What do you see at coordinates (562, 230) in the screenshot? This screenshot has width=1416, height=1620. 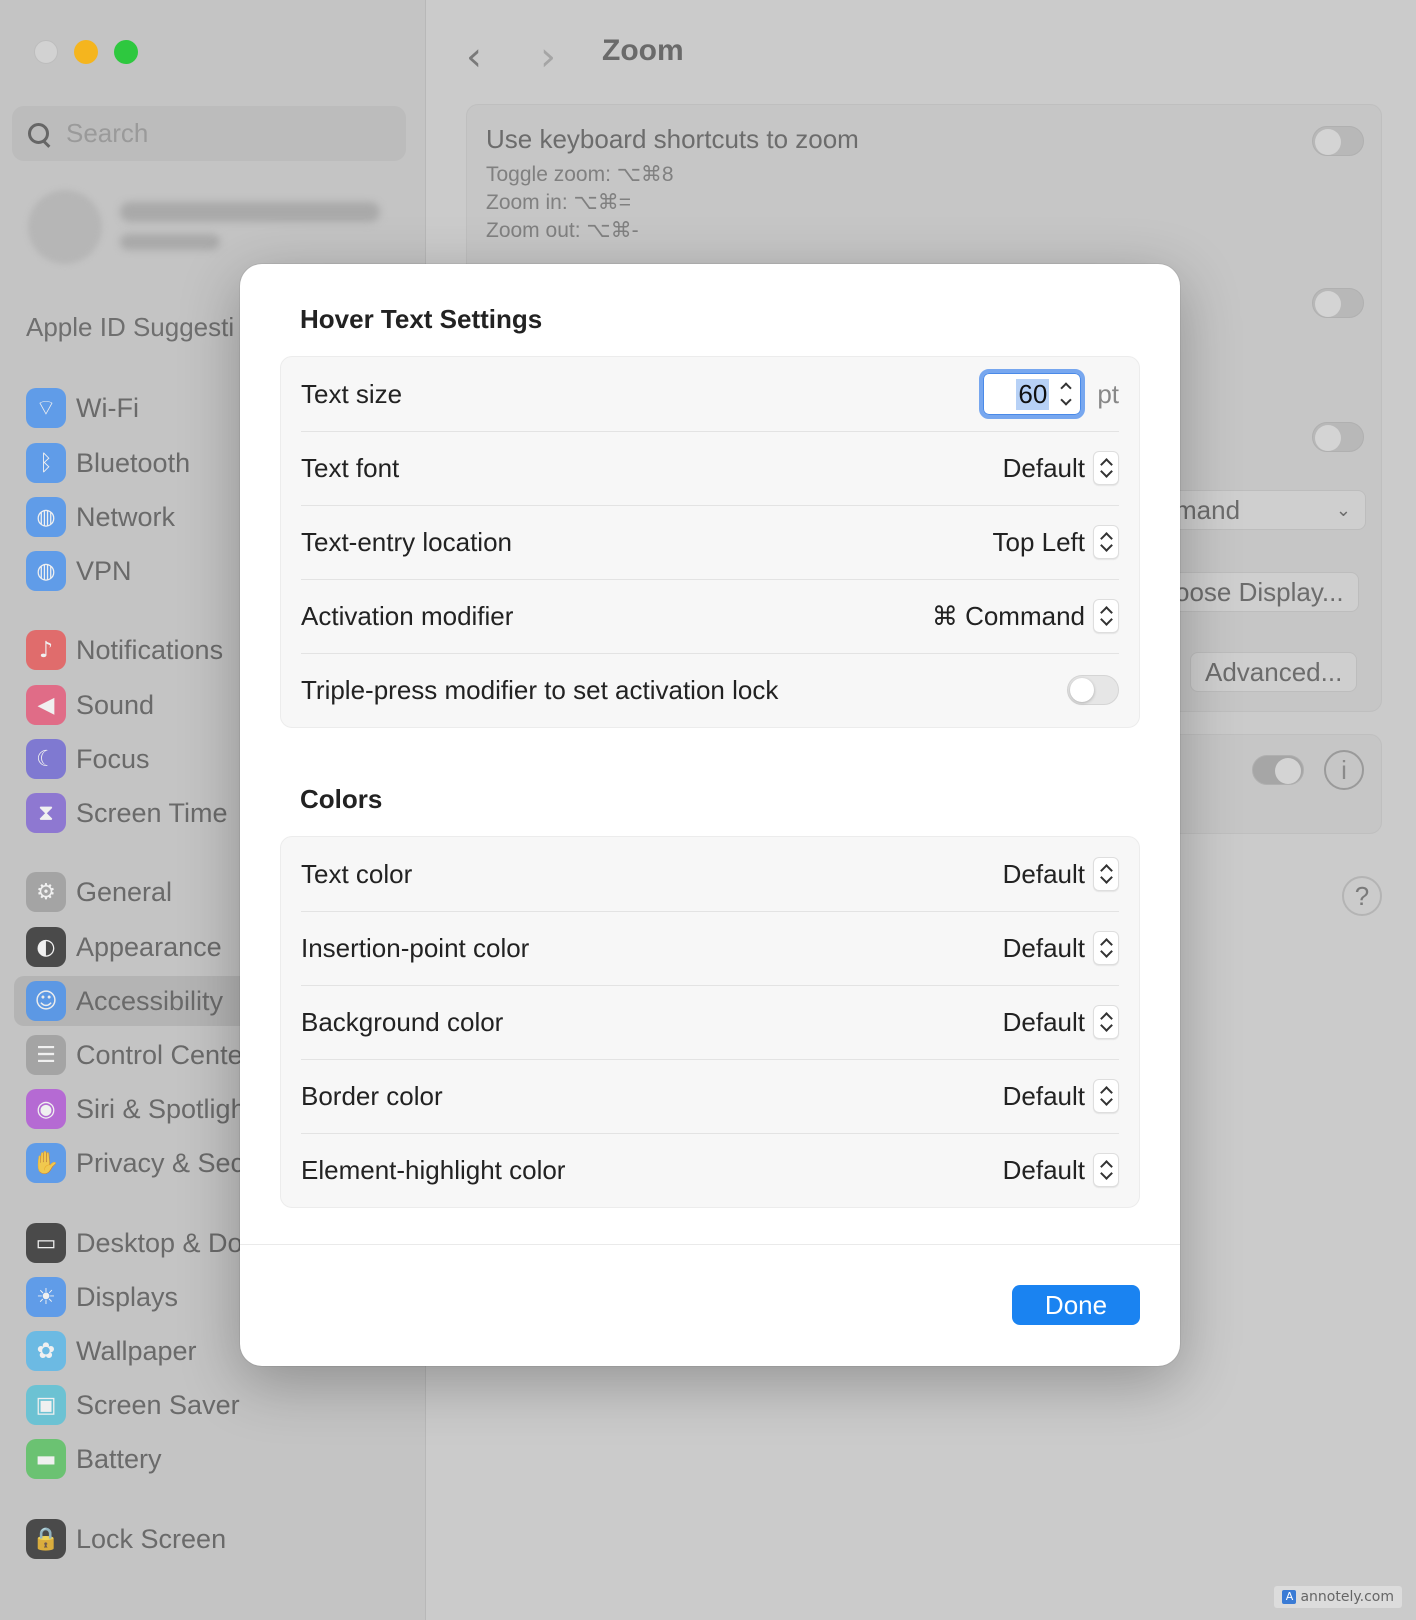 I see `zoom-out-shortcut: Zoom out: ⌥⌘-` at bounding box center [562, 230].